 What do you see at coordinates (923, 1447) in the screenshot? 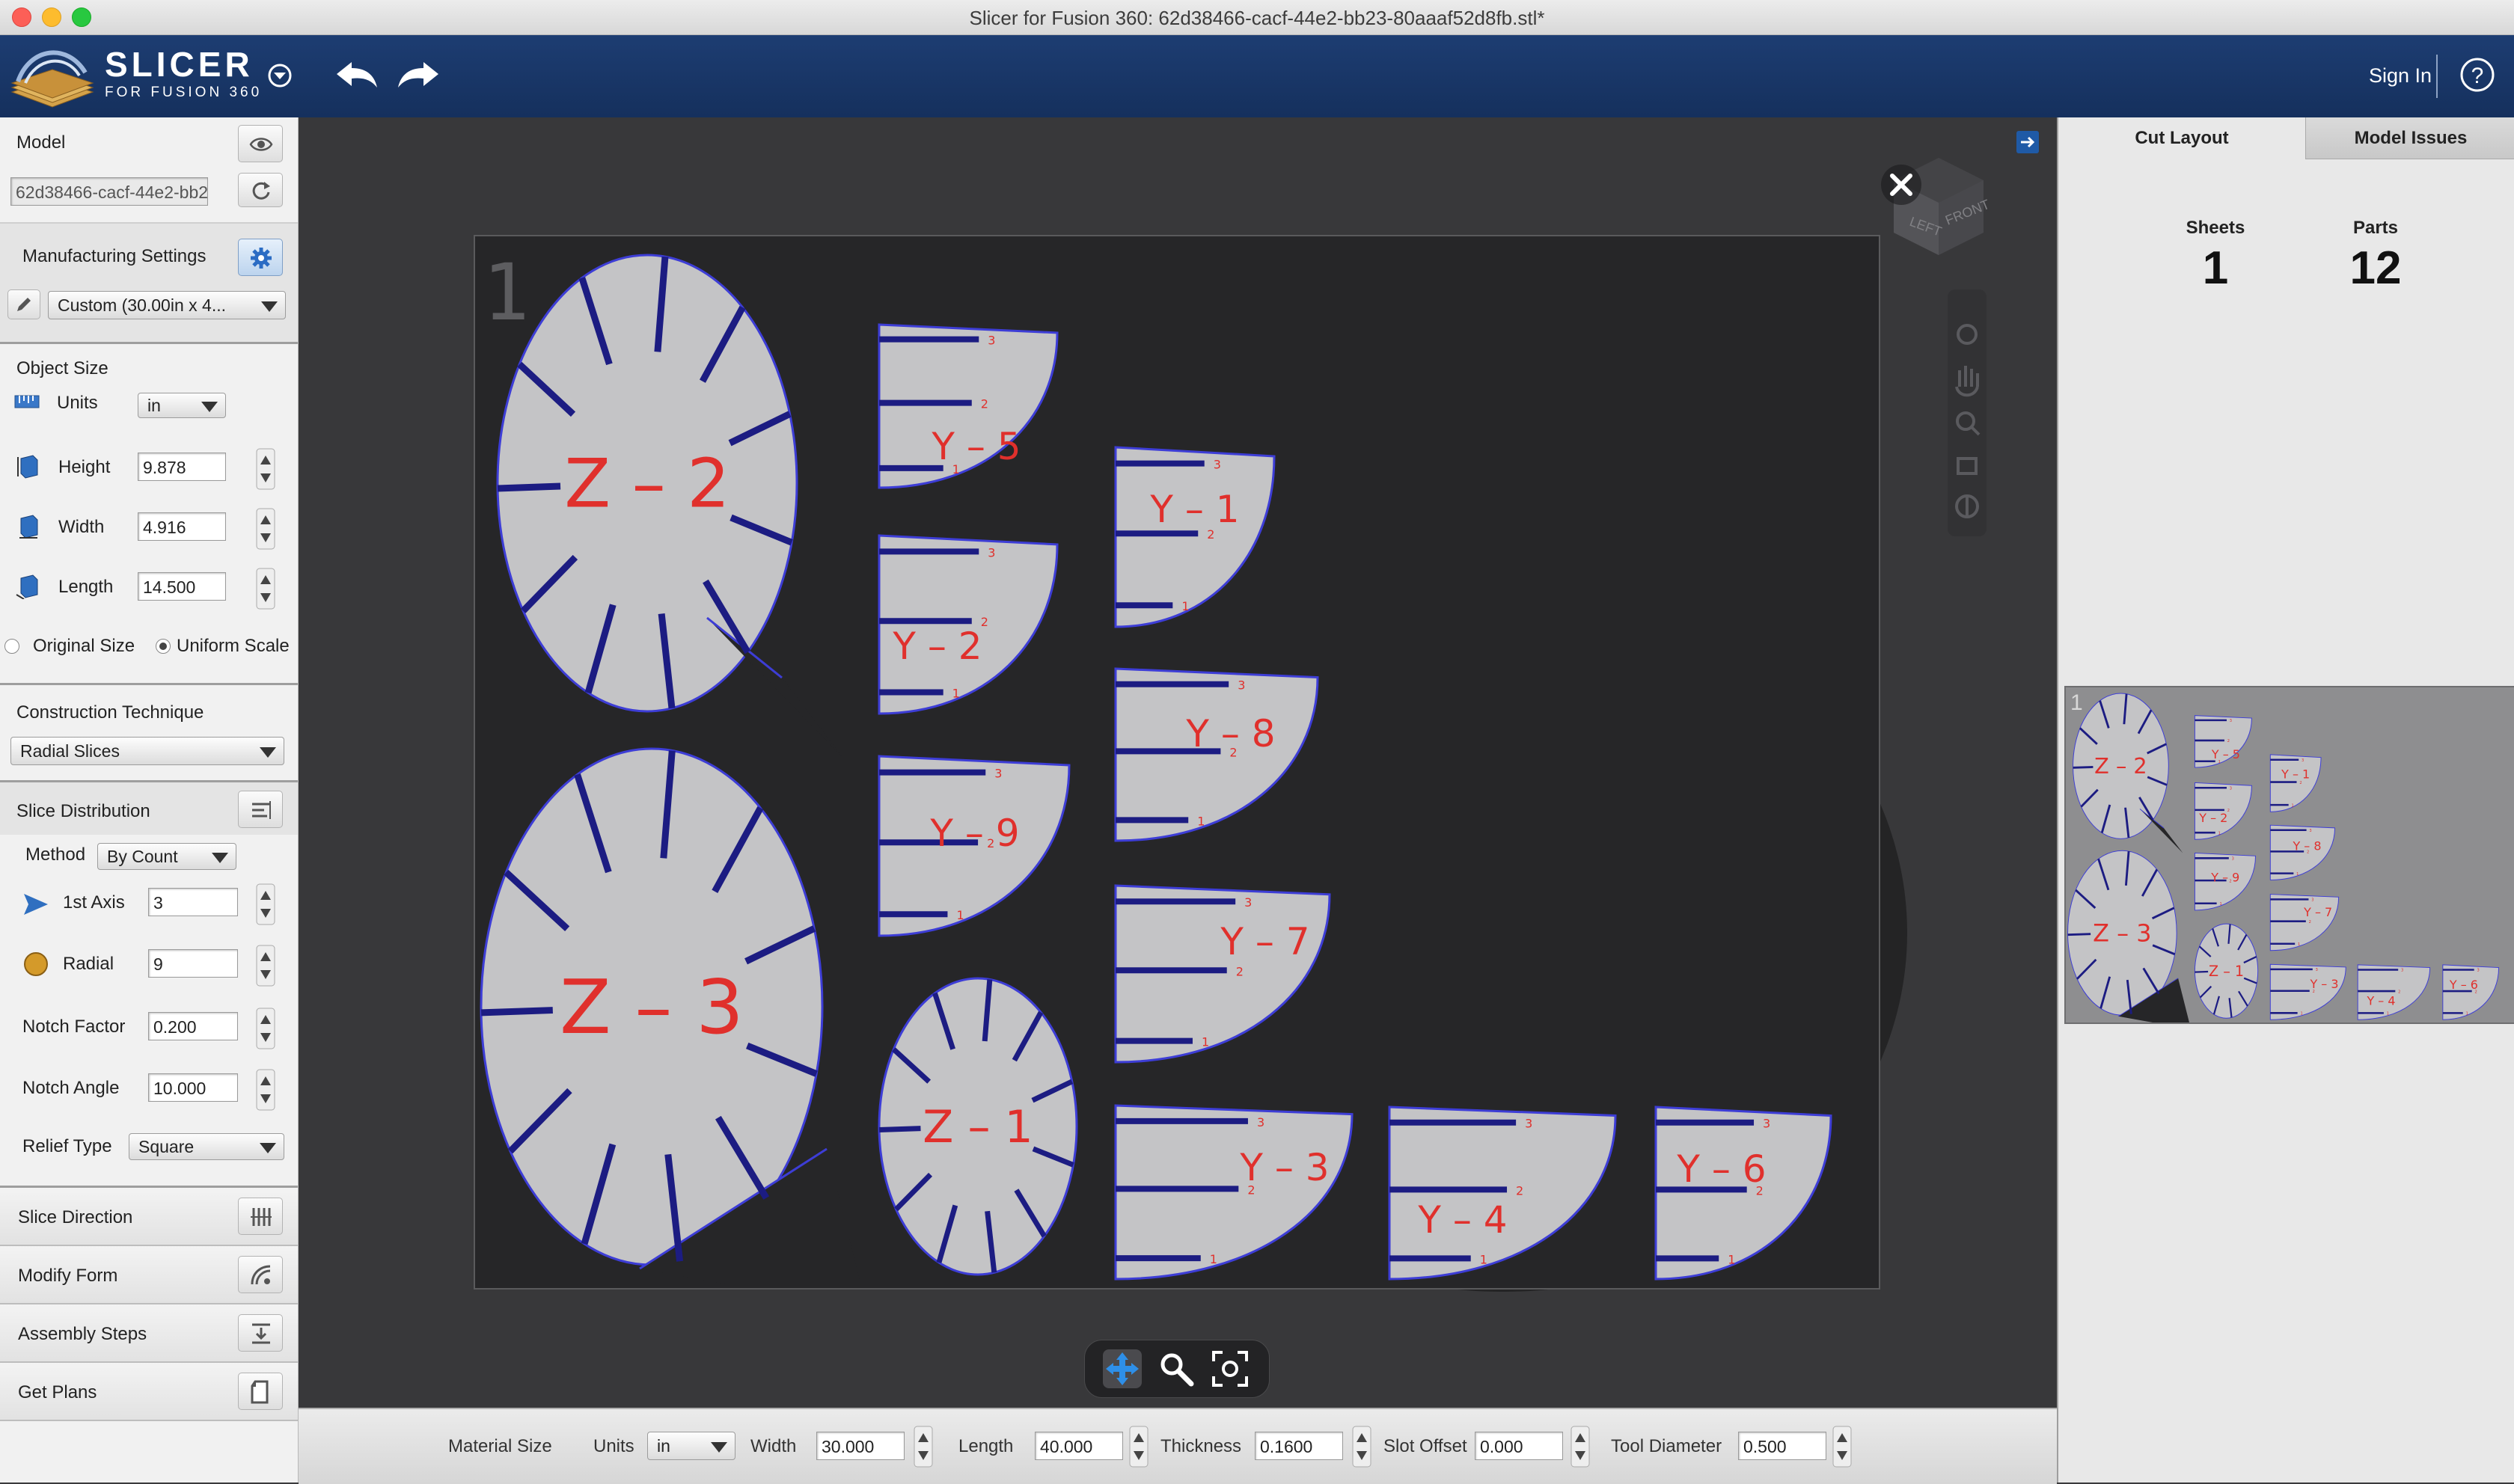
I see `material-width-stepper` at bounding box center [923, 1447].